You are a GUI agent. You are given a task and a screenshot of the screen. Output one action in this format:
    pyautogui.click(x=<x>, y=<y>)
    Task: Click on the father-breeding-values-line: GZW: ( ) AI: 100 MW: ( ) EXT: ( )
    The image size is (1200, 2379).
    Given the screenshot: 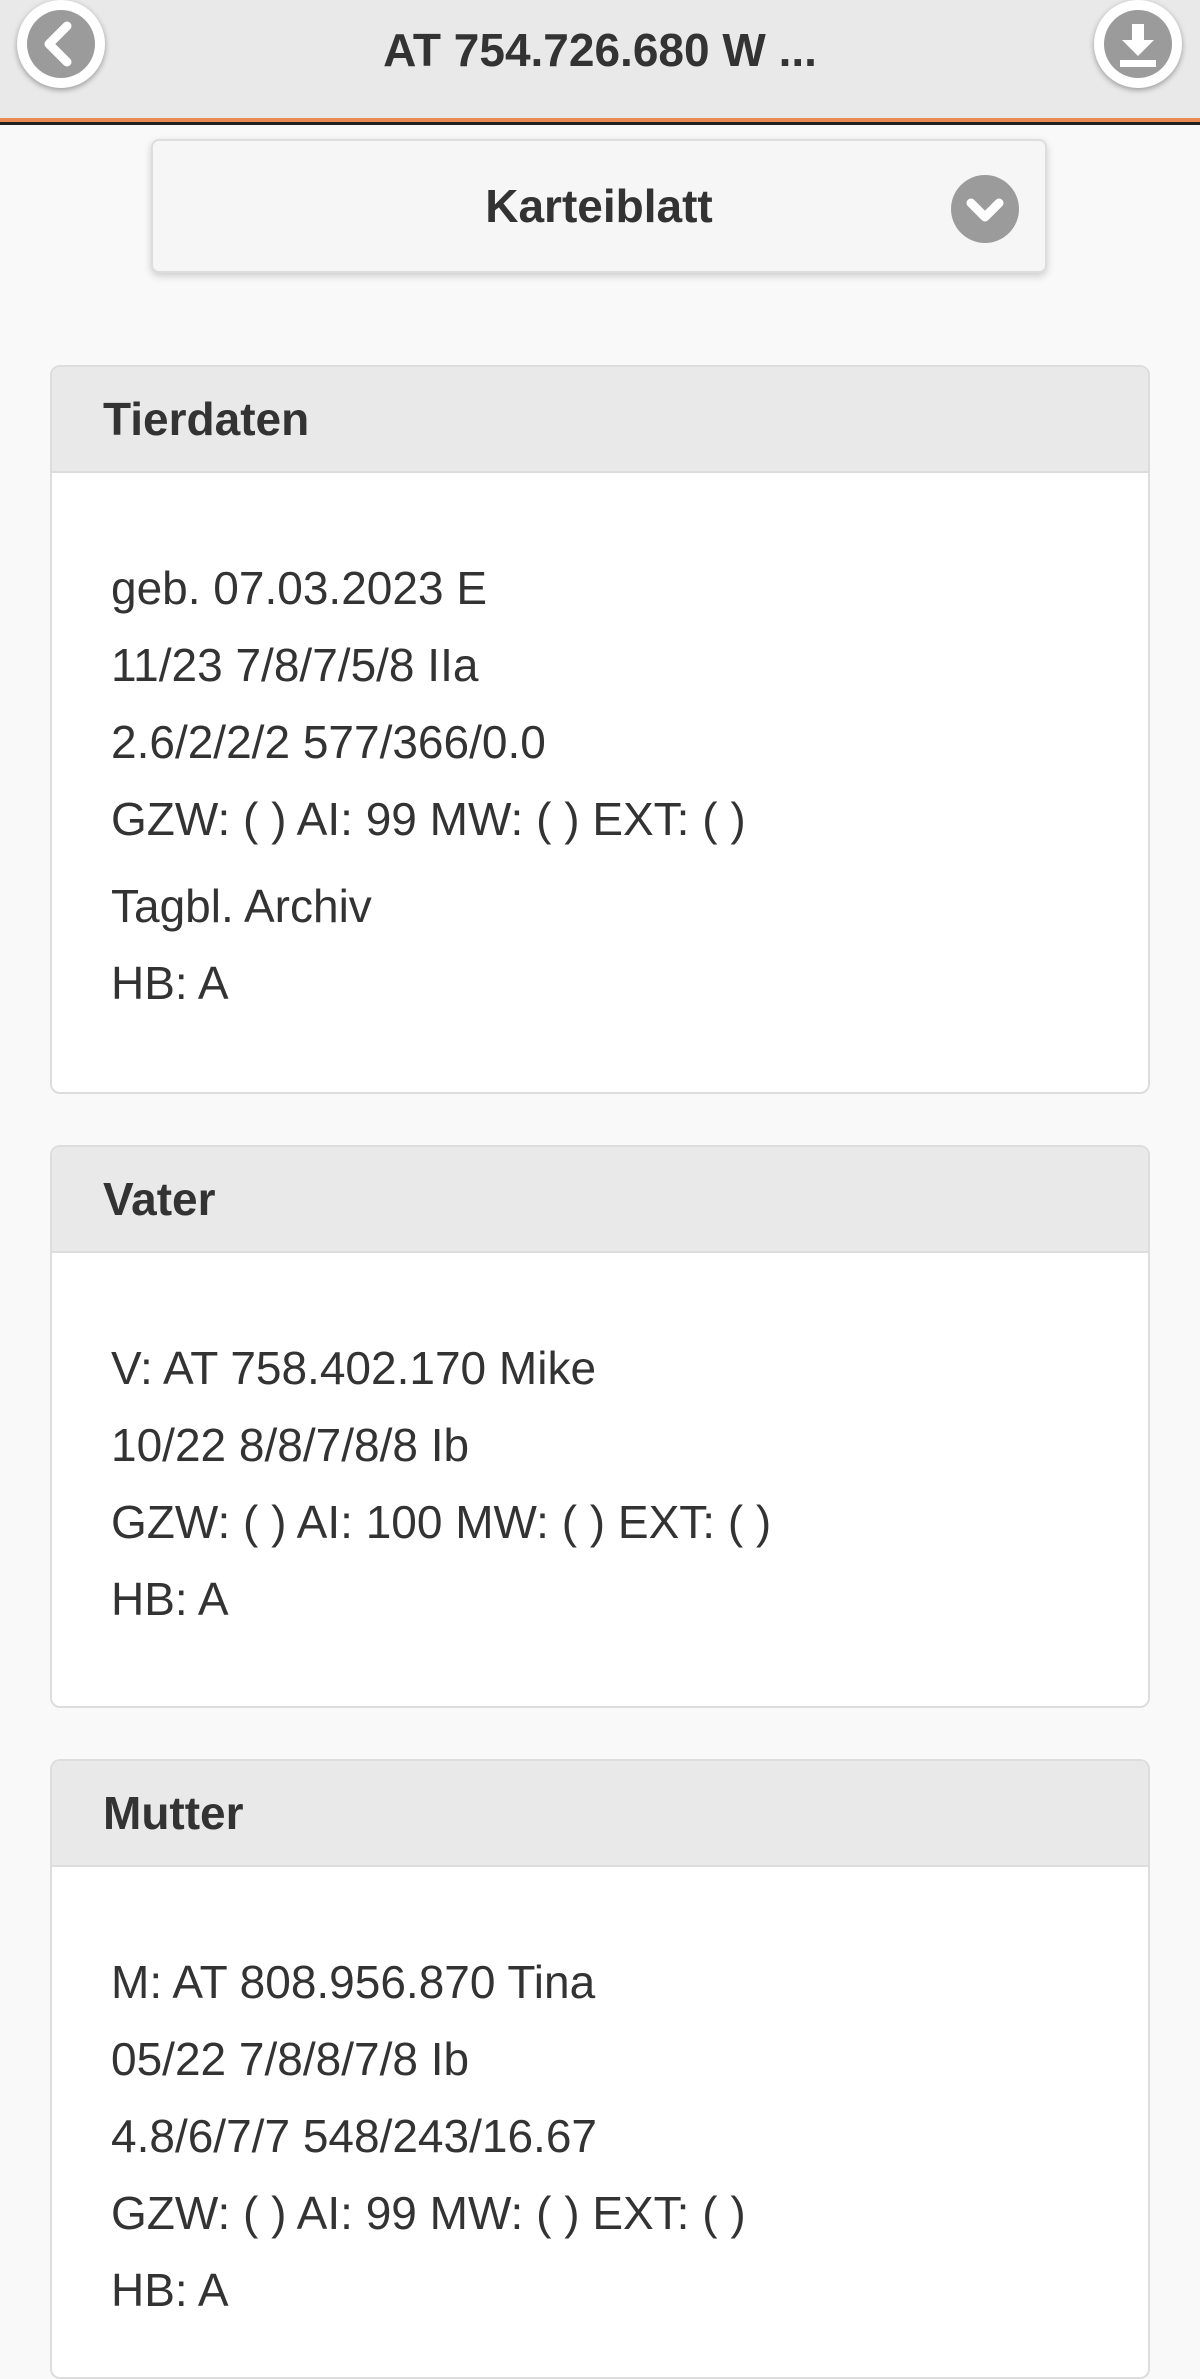 What is the action you would take?
    pyautogui.click(x=441, y=1522)
    